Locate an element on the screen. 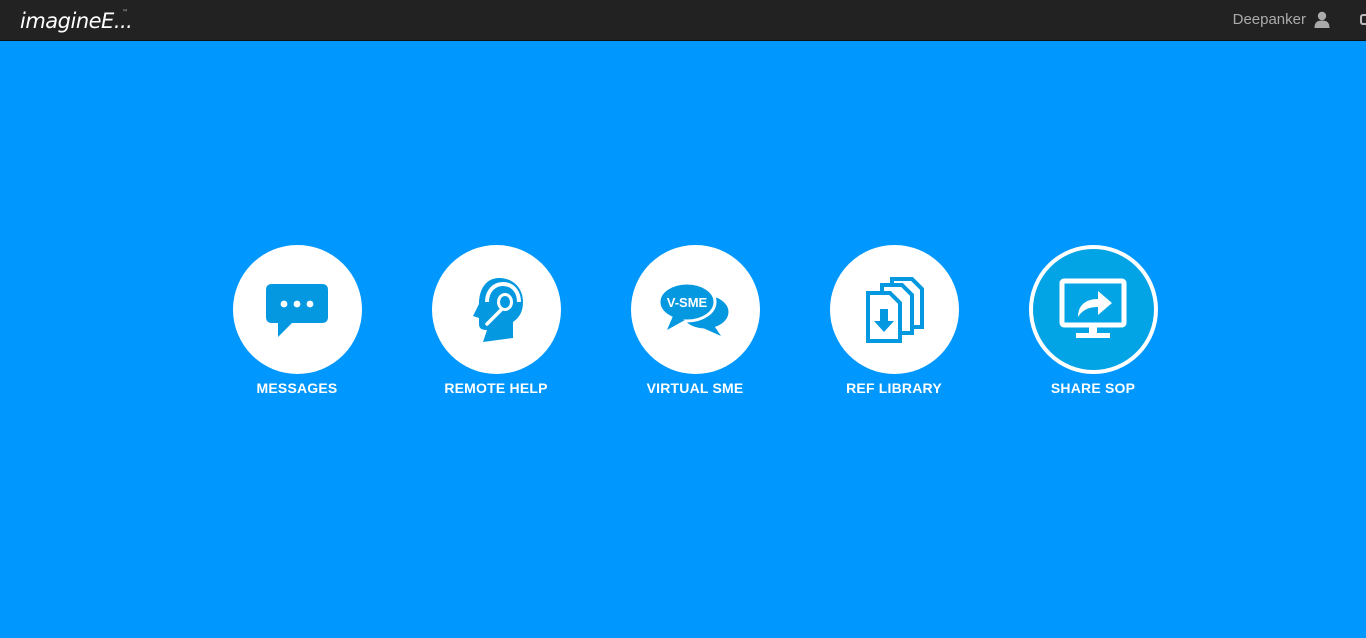 The width and height of the screenshot is (1366, 638). tile-label: REF LIBRARY is located at coordinates (894, 388).